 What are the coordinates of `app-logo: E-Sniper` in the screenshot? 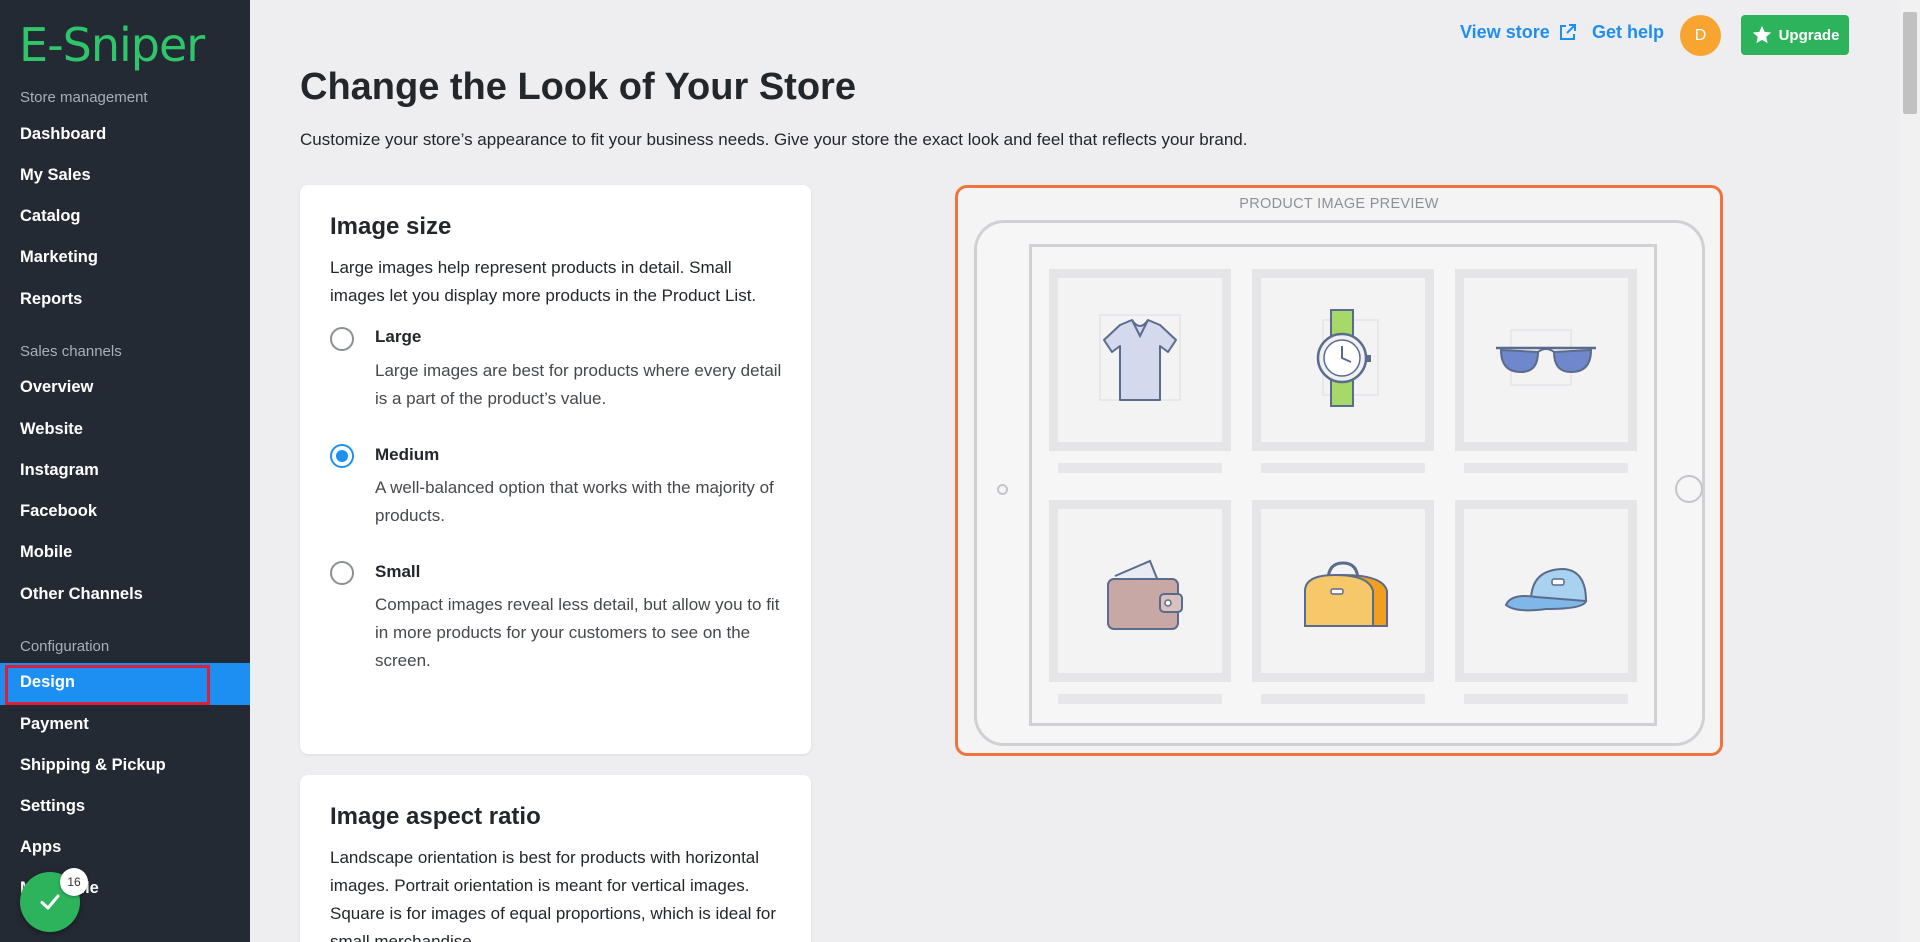 It's located at (112, 45).